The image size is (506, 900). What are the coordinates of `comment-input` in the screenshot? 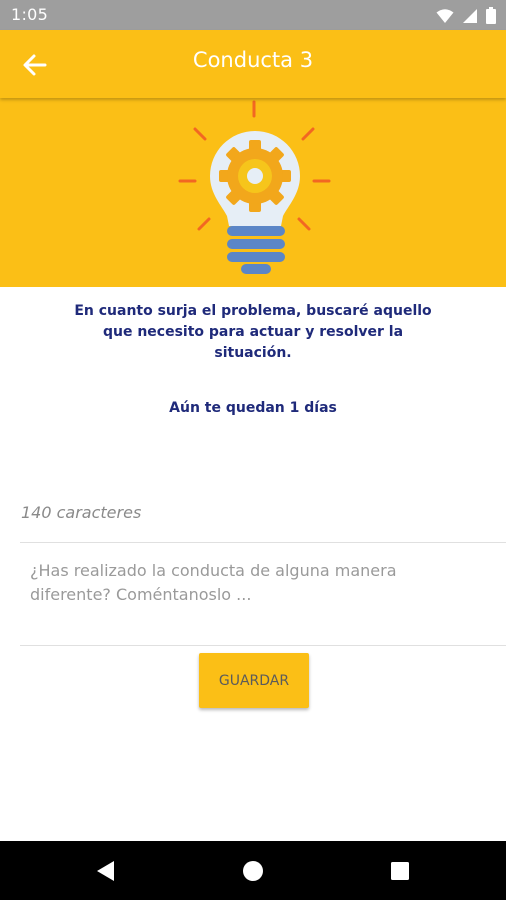 It's located at (250, 589).